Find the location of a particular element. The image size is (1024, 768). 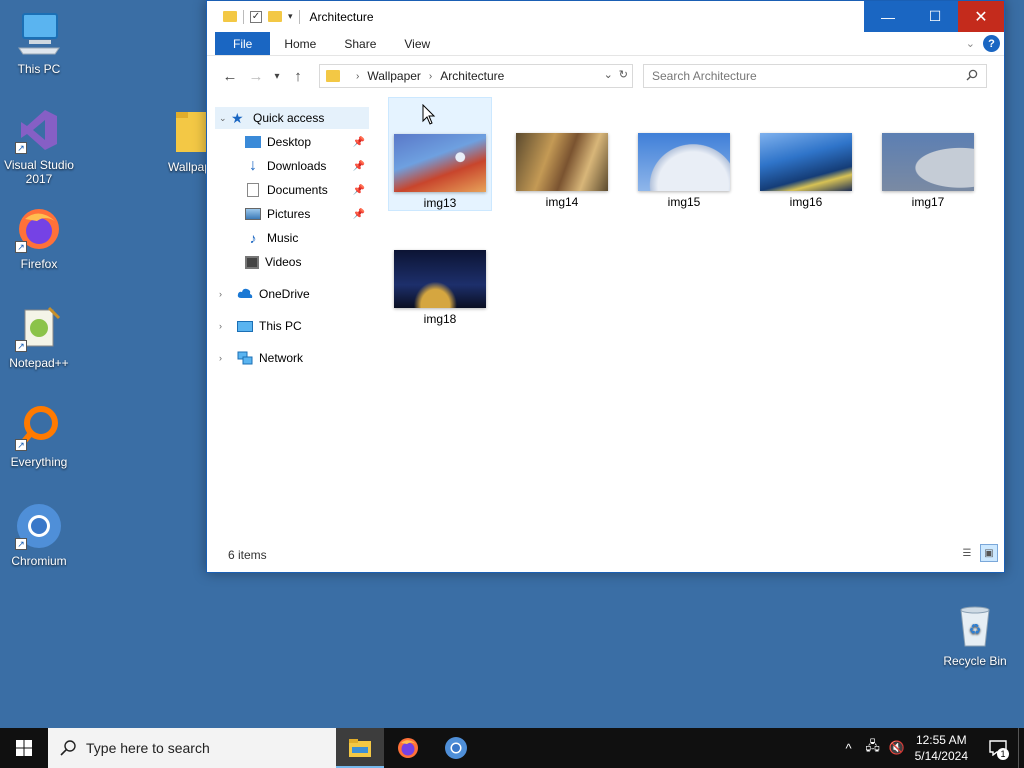

clock: 12:55 AM 5/14/2024 is located at coordinates (943, 748).